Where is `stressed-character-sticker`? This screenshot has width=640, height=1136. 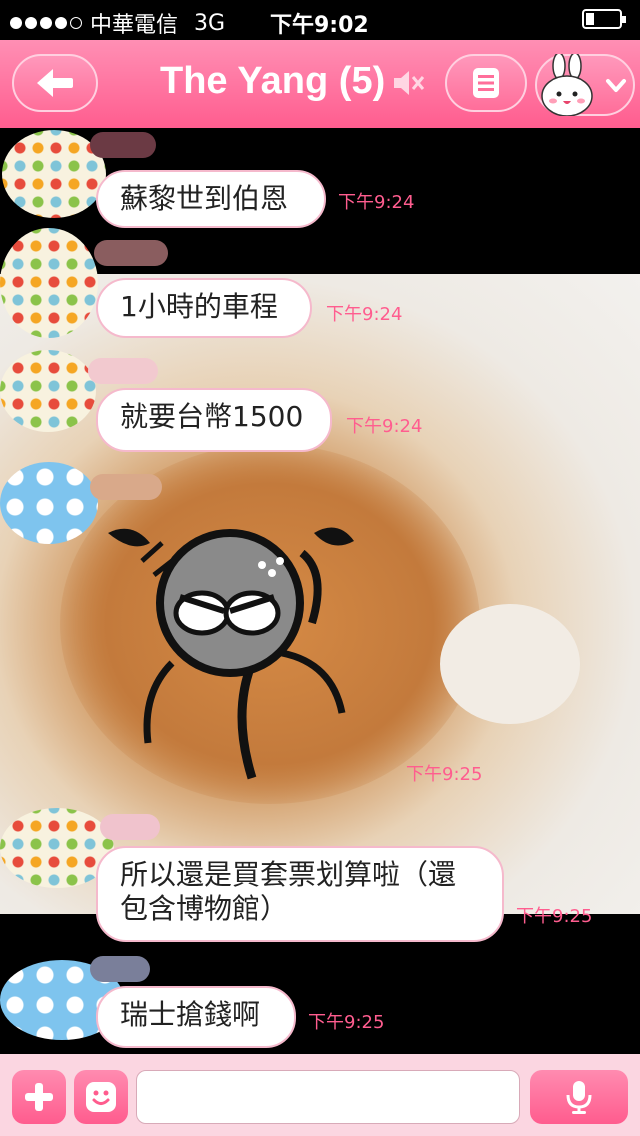
stressed-character-sticker is located at coordinates (232, 648).